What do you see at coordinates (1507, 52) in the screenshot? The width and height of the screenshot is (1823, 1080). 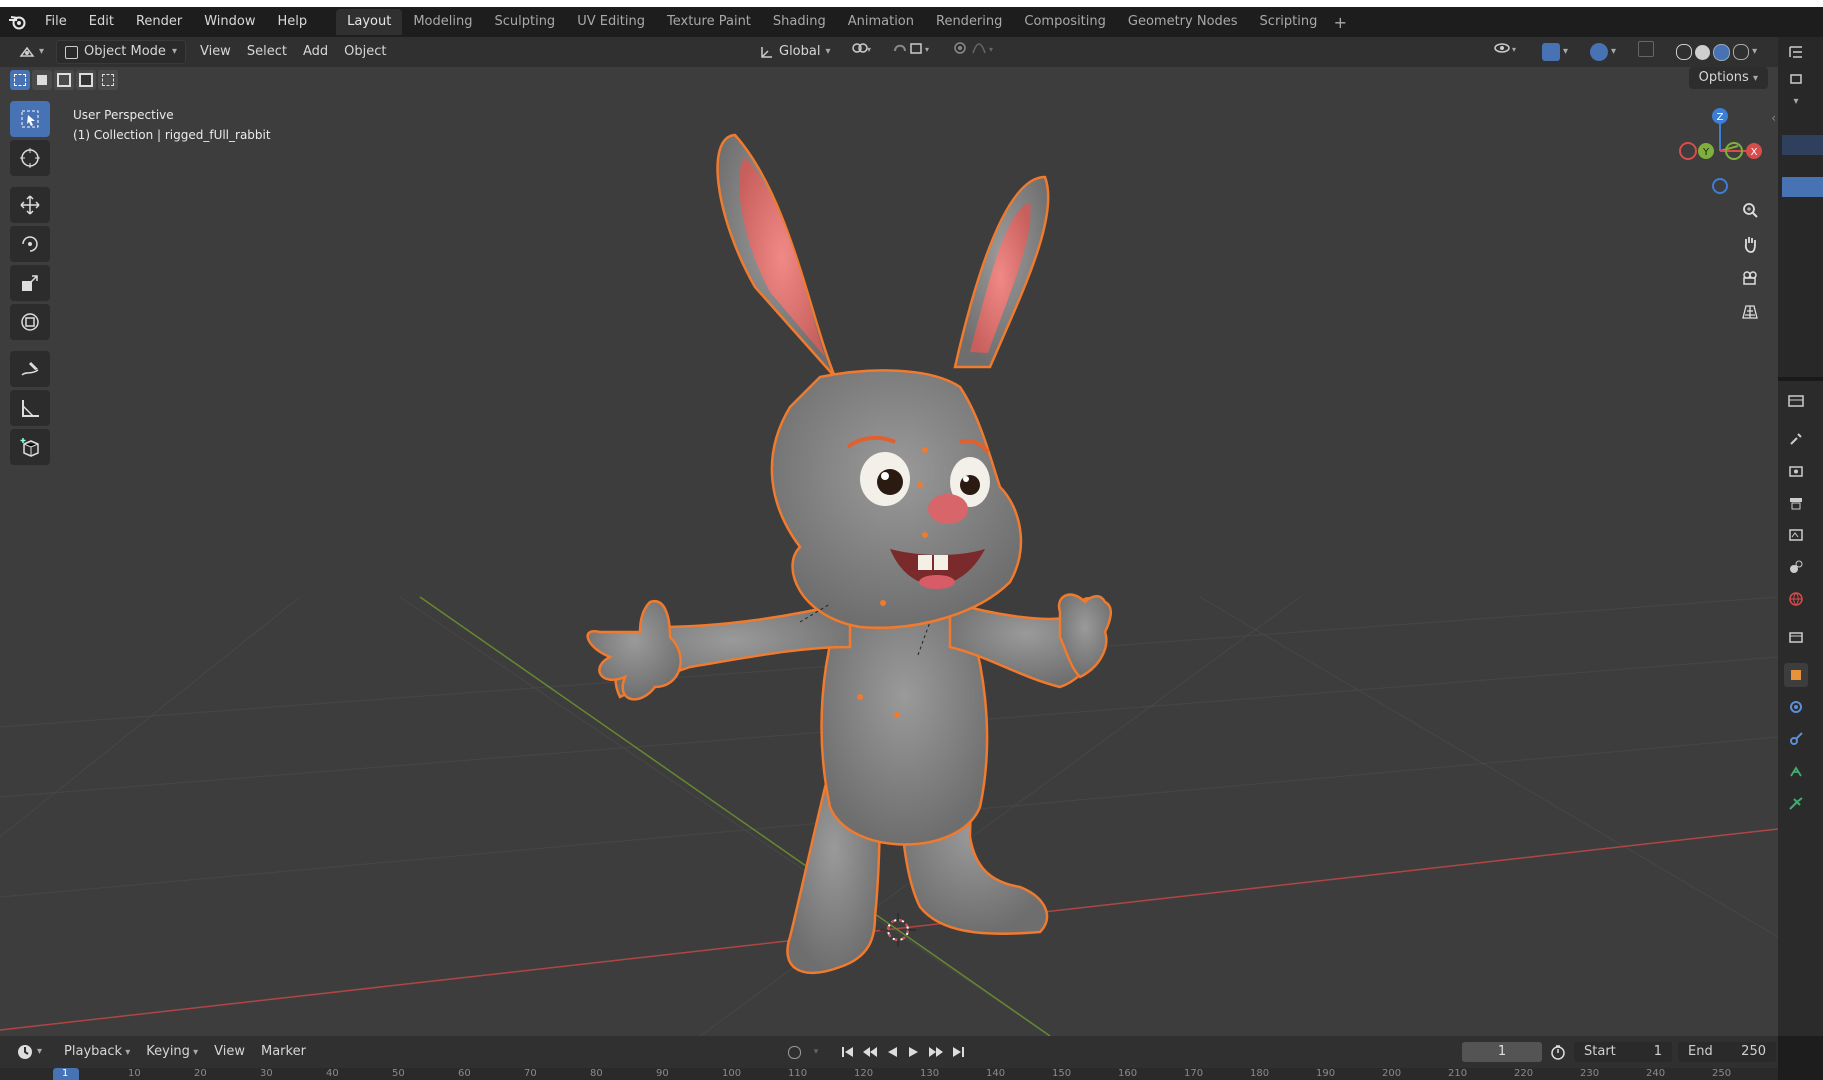 I see `visibility-eye-icon: ▾` at bounding box center [1507, 52].